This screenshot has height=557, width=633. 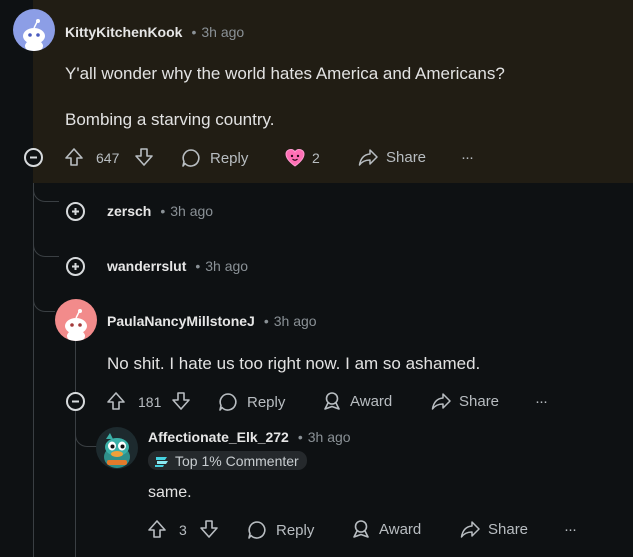 What do you see at coordinates (75, 448) in the screenshot?
I see `thread-line` at bounding box center [75, 448].